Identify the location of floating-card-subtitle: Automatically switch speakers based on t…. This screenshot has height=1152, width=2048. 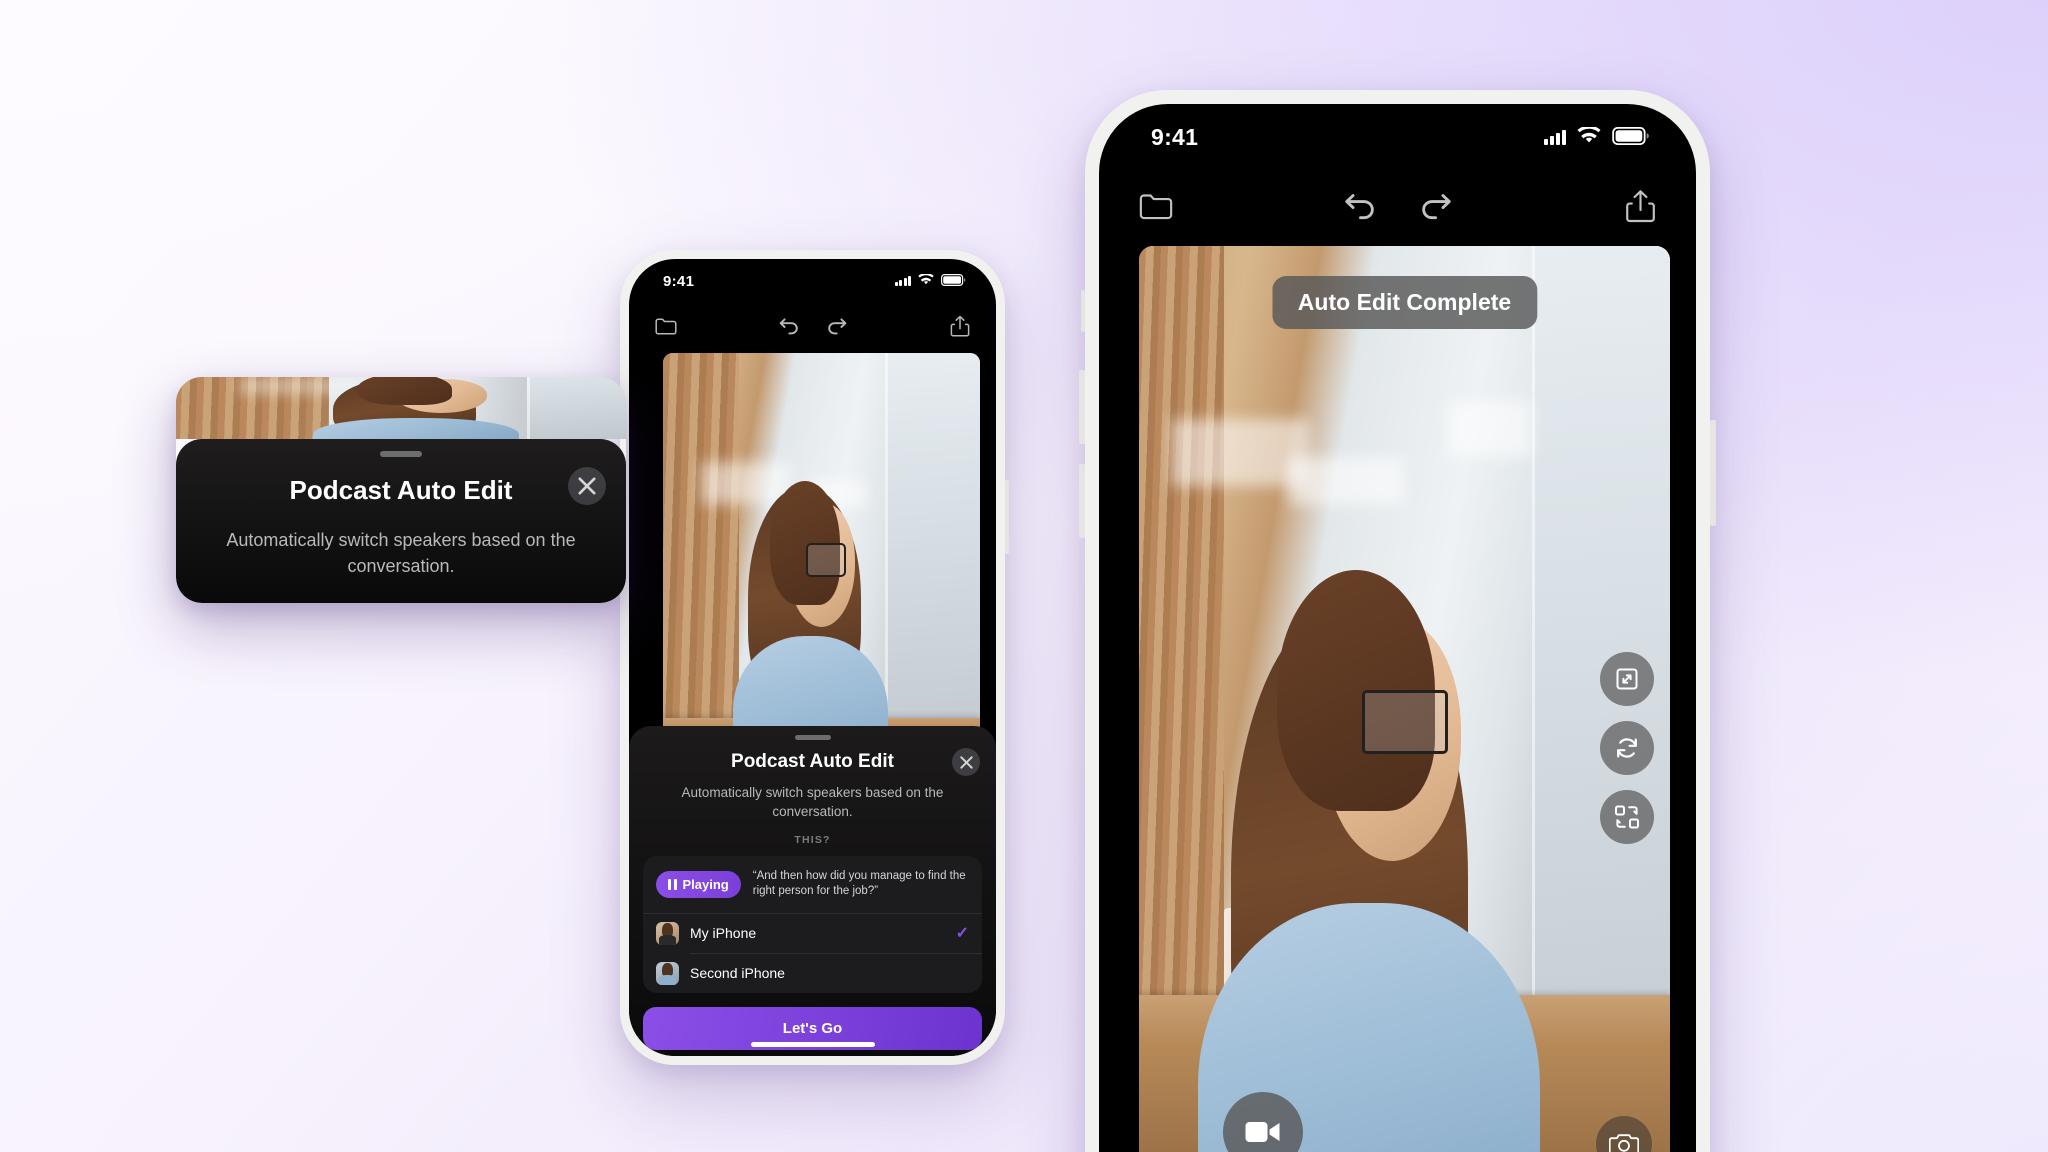
(401, 553).